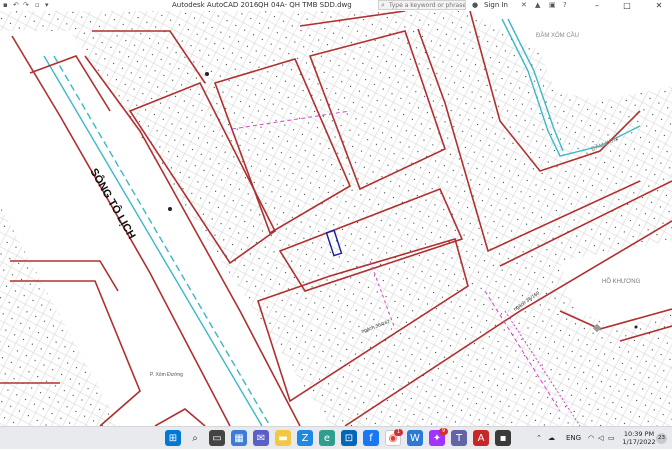  I want to click on start-button: ⊞, so click(173, 438).